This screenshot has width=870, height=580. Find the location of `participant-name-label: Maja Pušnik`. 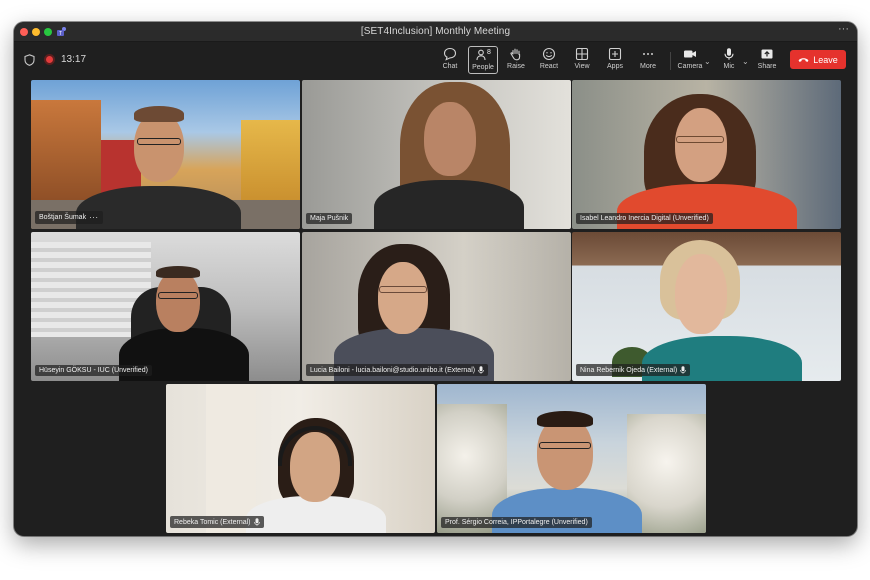

participant-name-label: Maja Pušnik is located at coordinates (329, 218).